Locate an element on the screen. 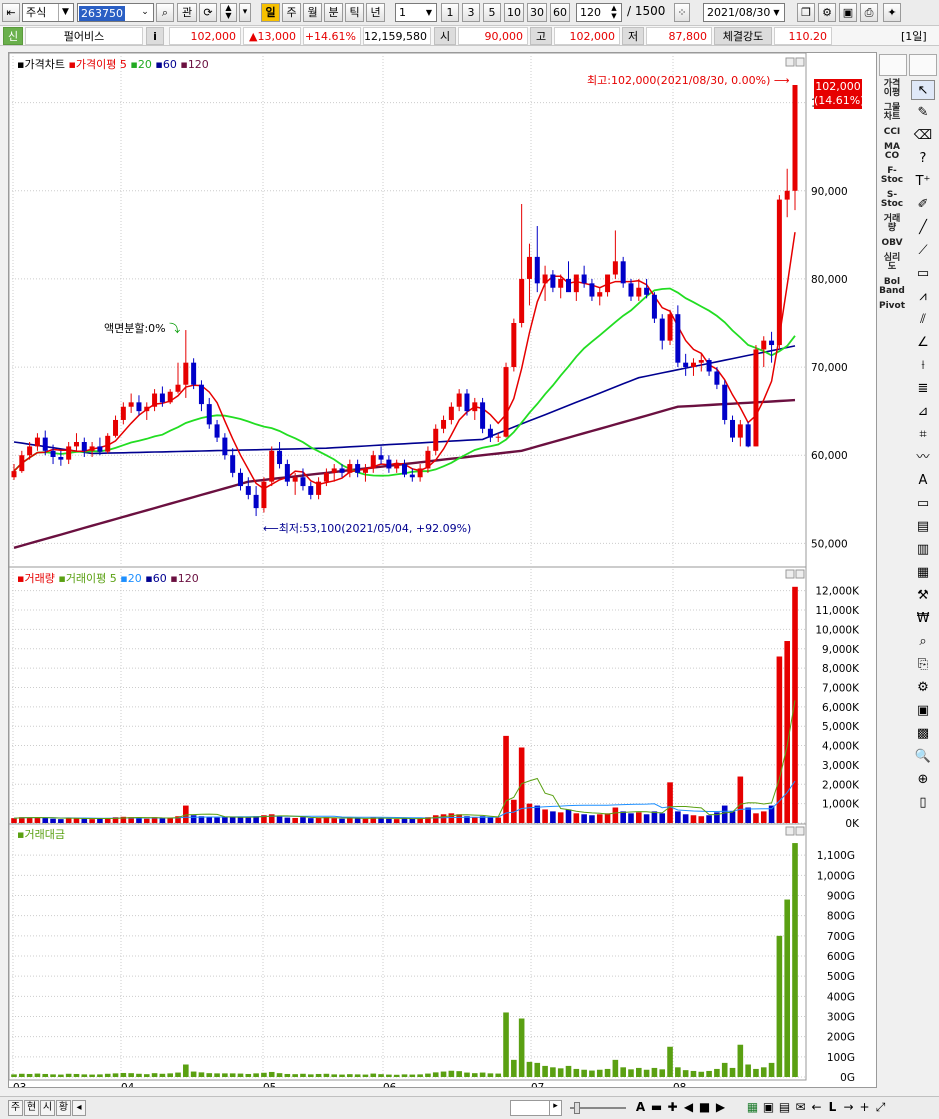 This screenshot has height=1119, width=939. search-icon: ⌕ is located at coordinates (923, 642).